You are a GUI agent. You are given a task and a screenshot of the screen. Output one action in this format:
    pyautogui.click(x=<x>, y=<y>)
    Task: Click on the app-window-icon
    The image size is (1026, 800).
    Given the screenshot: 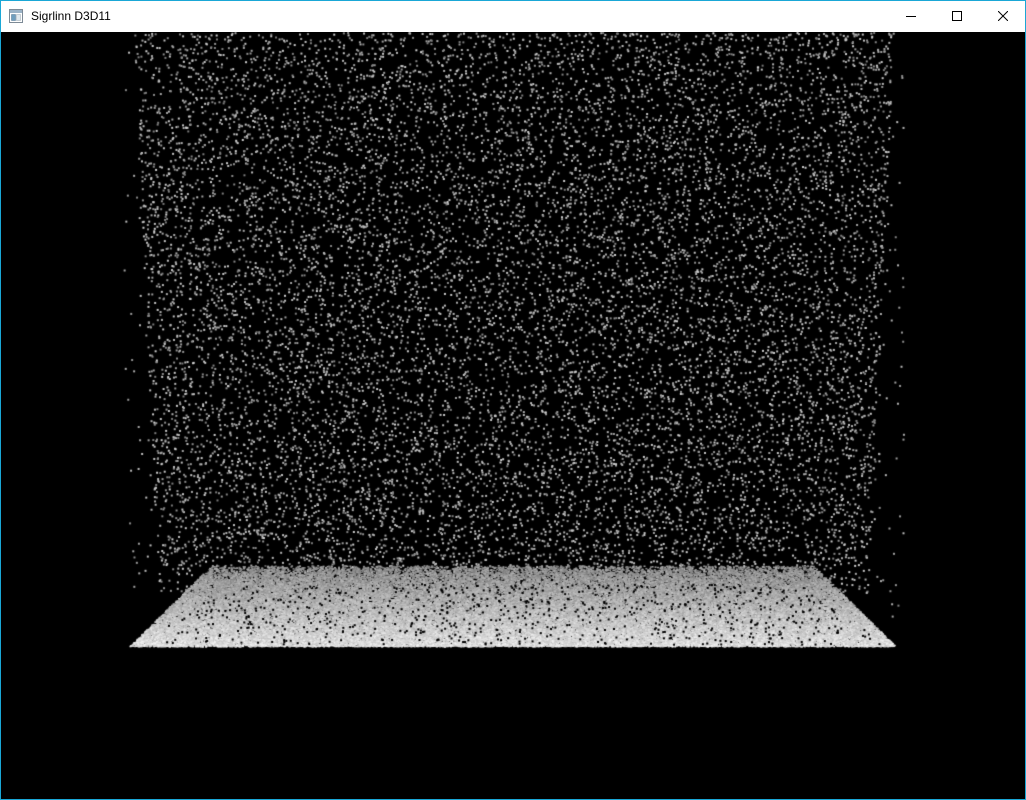 What is the action you would take?
    pyautogui.click(x=16, y=16)
    